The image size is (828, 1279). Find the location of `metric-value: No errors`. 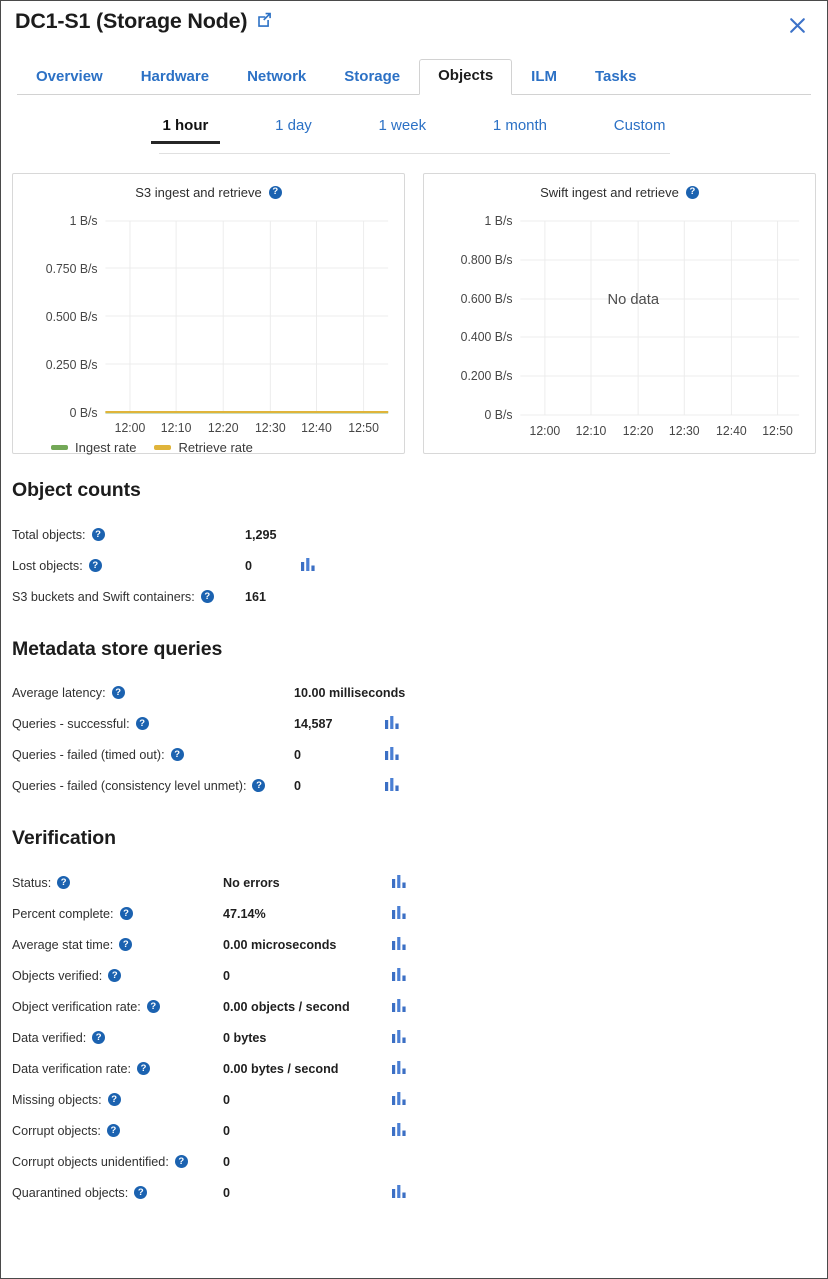

metric-value: No errors is located at coordinates (251, 882).